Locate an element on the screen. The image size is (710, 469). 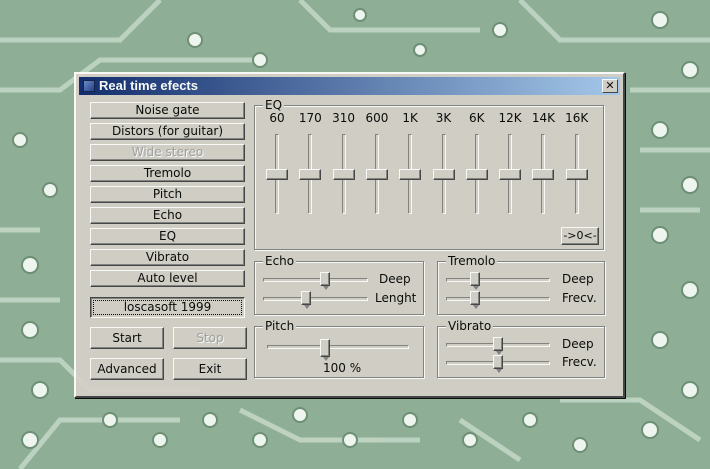
app-icon is located at coordinates (89, 86).